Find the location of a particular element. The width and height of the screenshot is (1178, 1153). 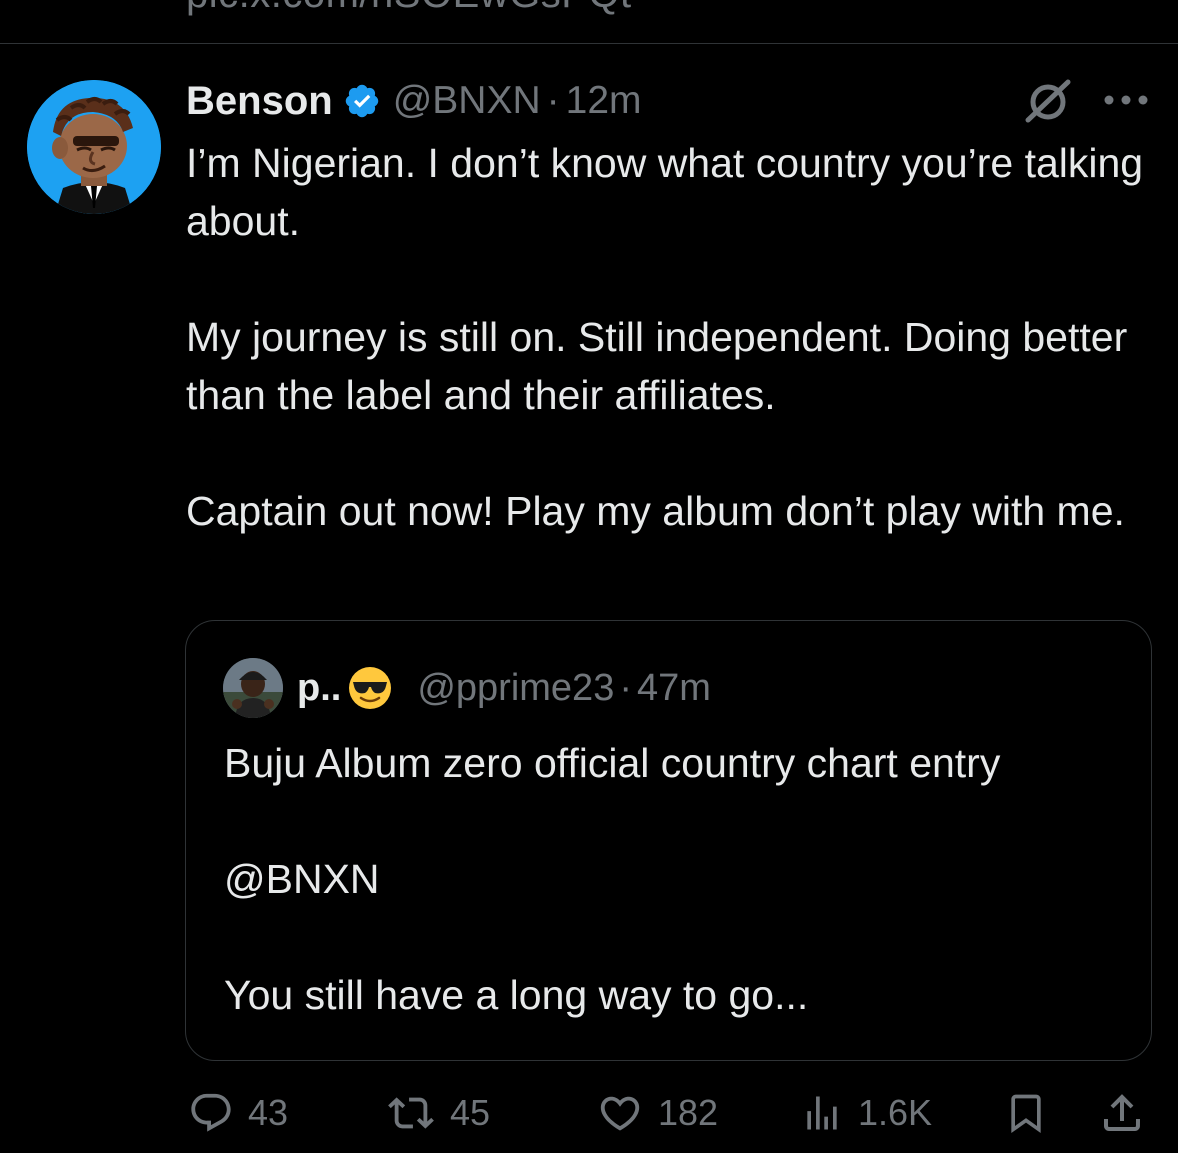

quoted-tweet-header: p.. @pprime23 · 47m is located at coordinates (504, 688).